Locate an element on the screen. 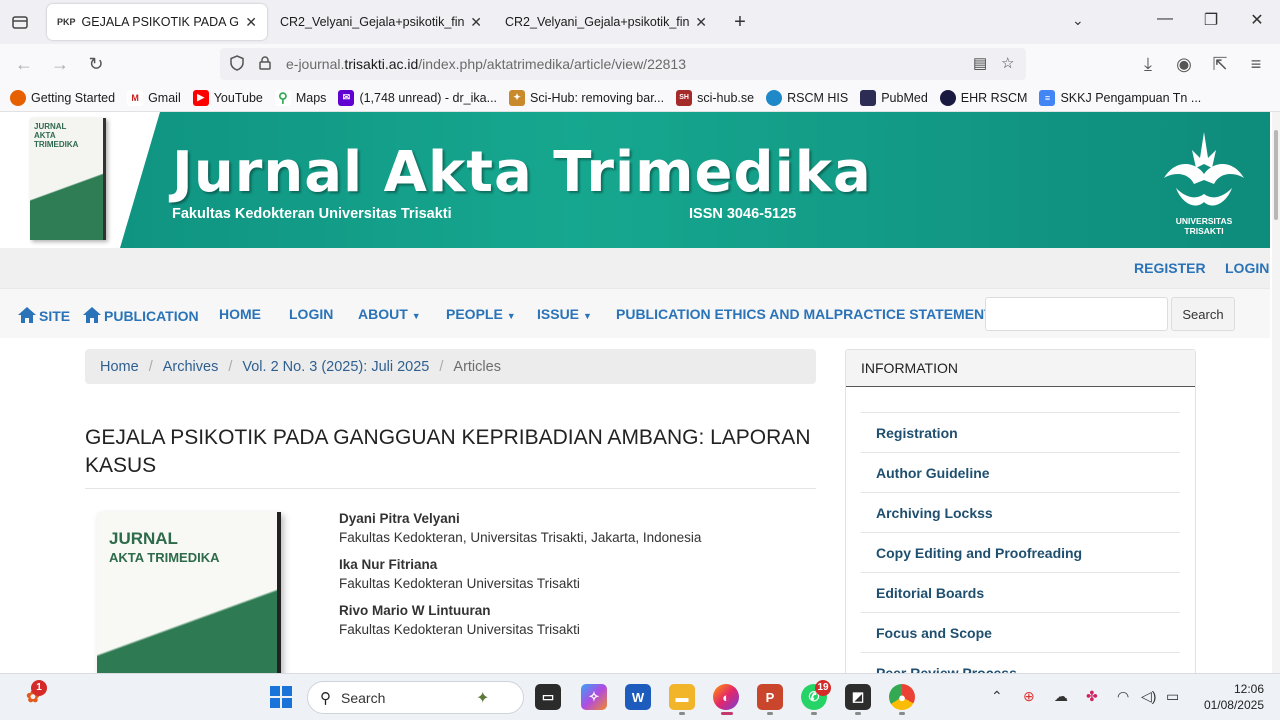  bookmark-ehr-rscm: EHR RSCM is located at coordinates (983, 97).